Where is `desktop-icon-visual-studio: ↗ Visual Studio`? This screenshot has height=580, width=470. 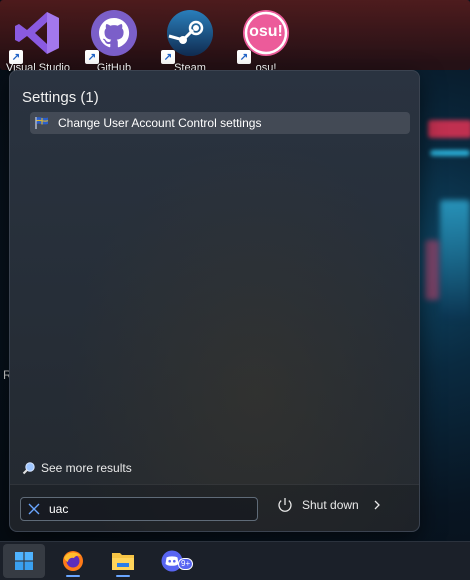 desktop-icon-visual-studio: ↗ Visual Studio is located at coordinates (38, 41).